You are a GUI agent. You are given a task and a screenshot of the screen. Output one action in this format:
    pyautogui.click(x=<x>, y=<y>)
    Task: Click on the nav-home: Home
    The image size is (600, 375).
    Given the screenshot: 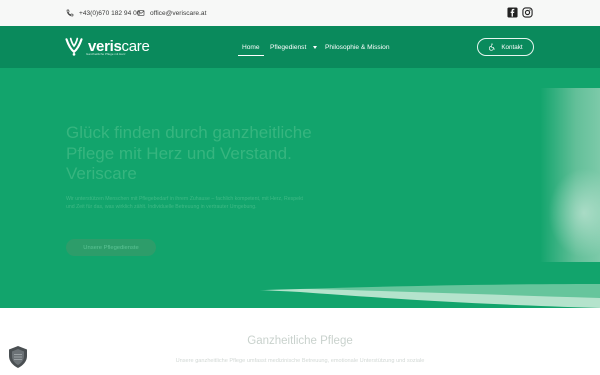 What is the action you would take?
    pyautogui.click(x=251, y=47)
    